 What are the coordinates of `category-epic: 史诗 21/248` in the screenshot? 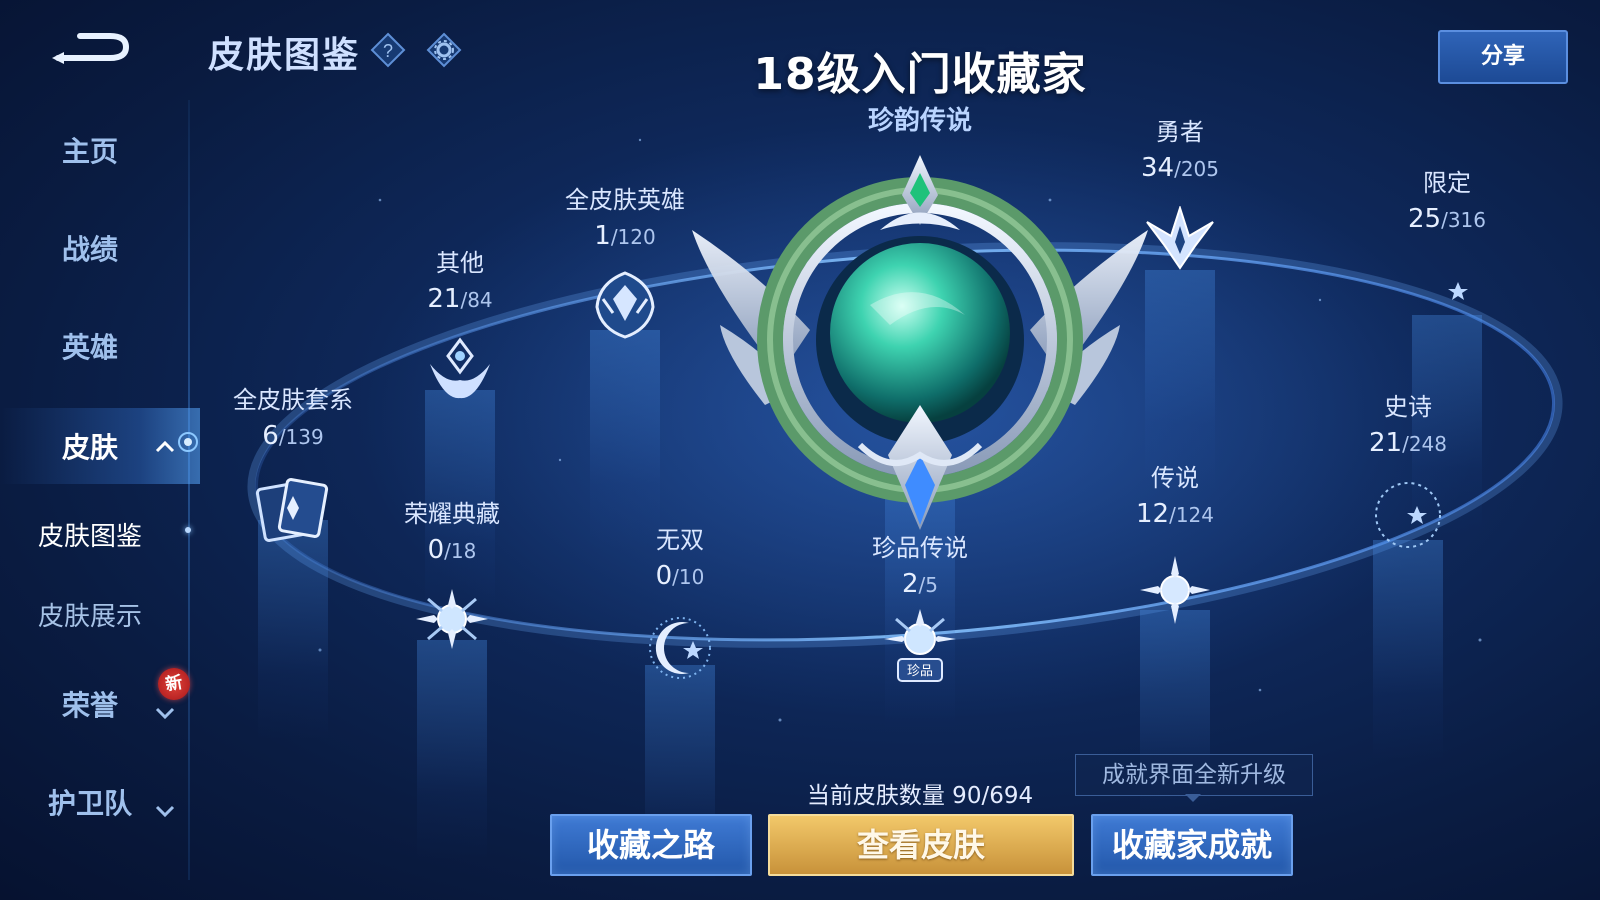 It's located at (1408, 422).